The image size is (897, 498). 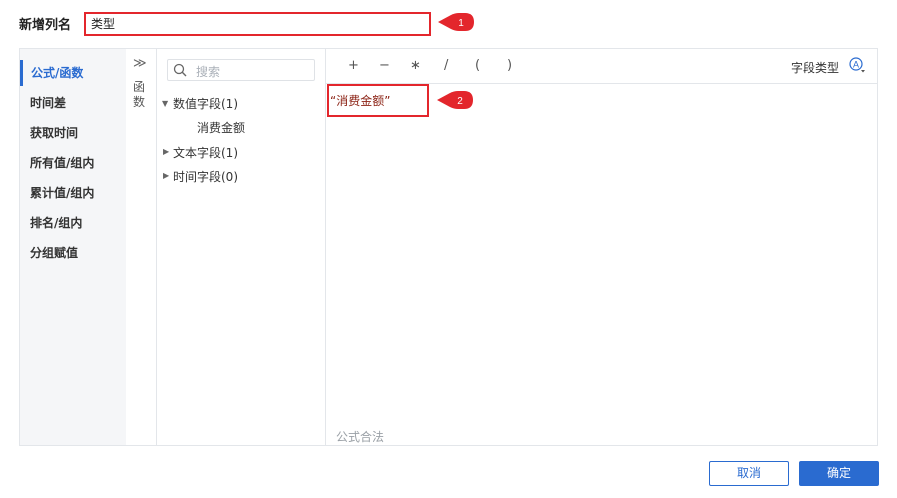 I want to click on category-cumulative: 累计值/组内, so click(x=73, y=193).